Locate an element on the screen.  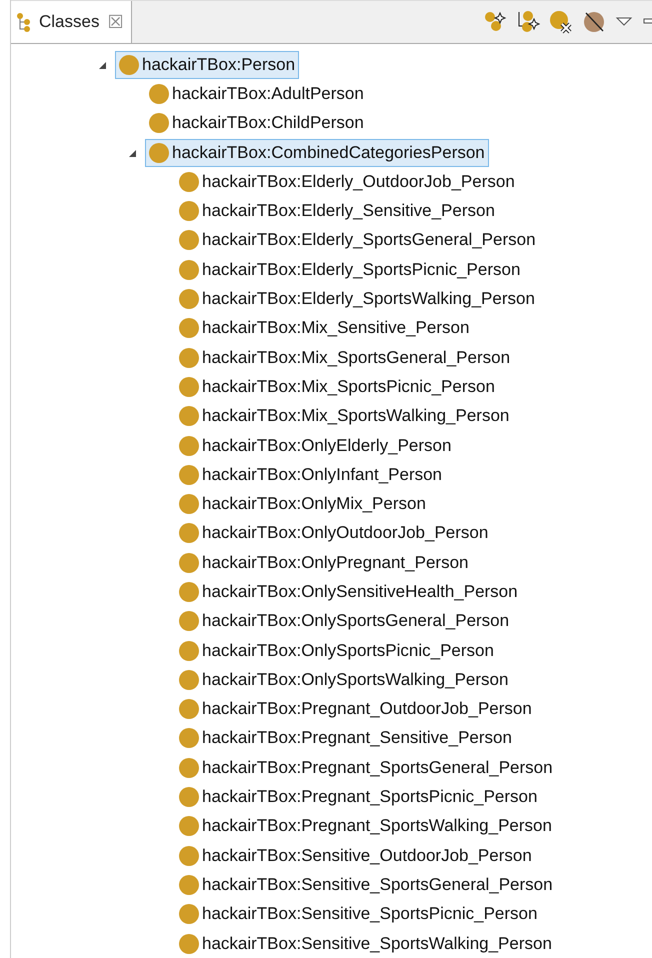
class-item: hackairTBox:OnlyPregnant_Person is located at coordinates (323, 562).